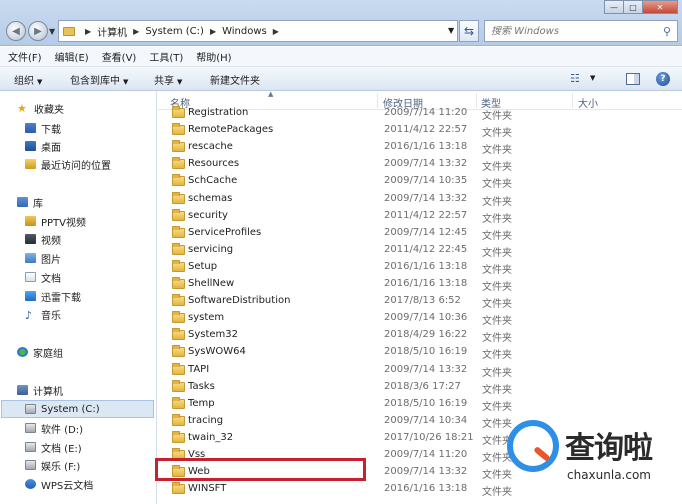  What do you see at coordinates (420, 233) in the screenshot?
I see `table-row: ServiceProfiles 2009/7/14 12:45 文件夹` at bounding box center [420, 233].